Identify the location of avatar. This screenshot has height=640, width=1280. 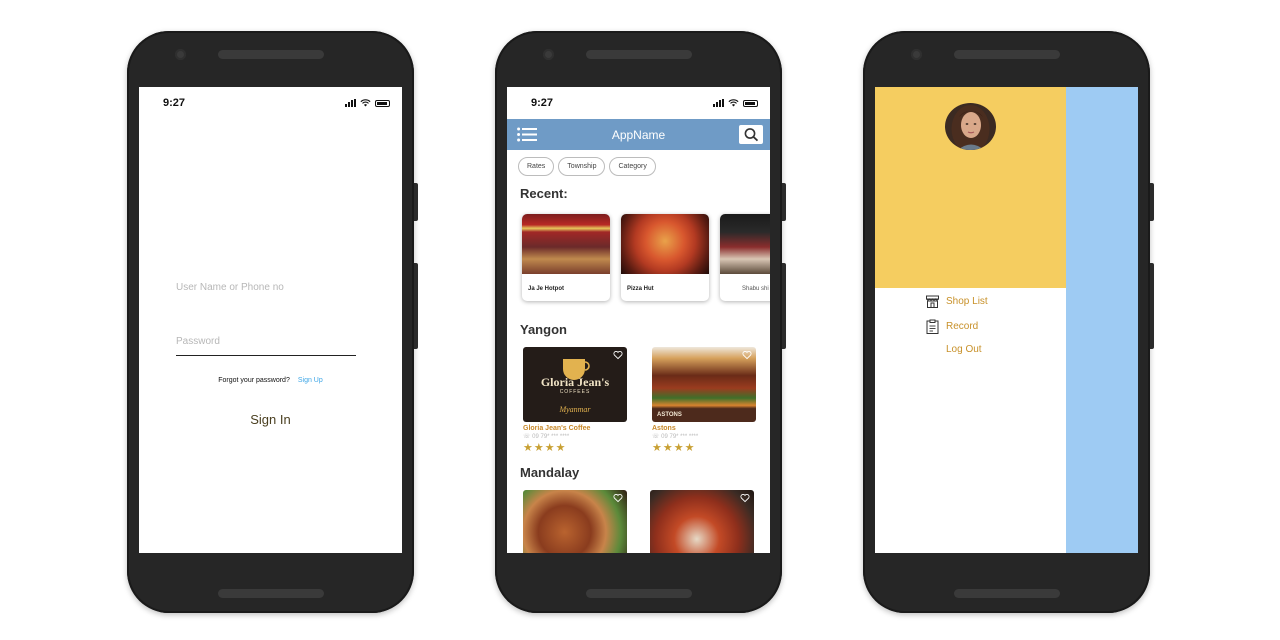
(970, 126).